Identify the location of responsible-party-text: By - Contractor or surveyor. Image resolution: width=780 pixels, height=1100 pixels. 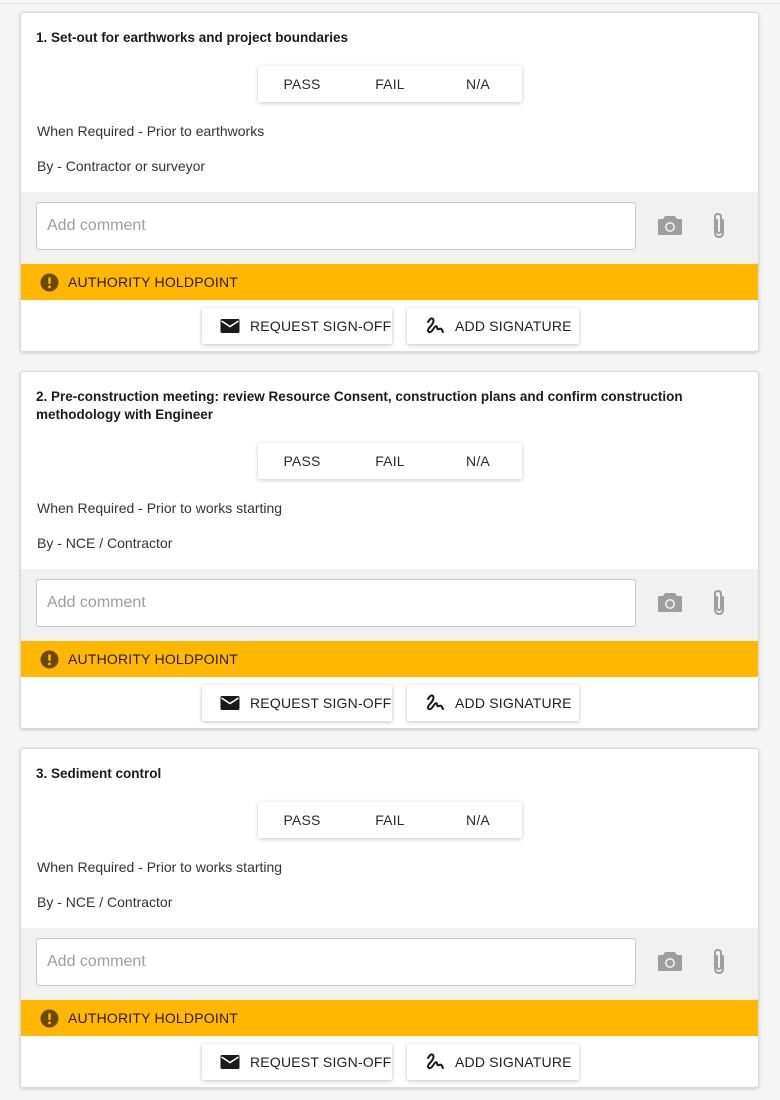
(121, 166).